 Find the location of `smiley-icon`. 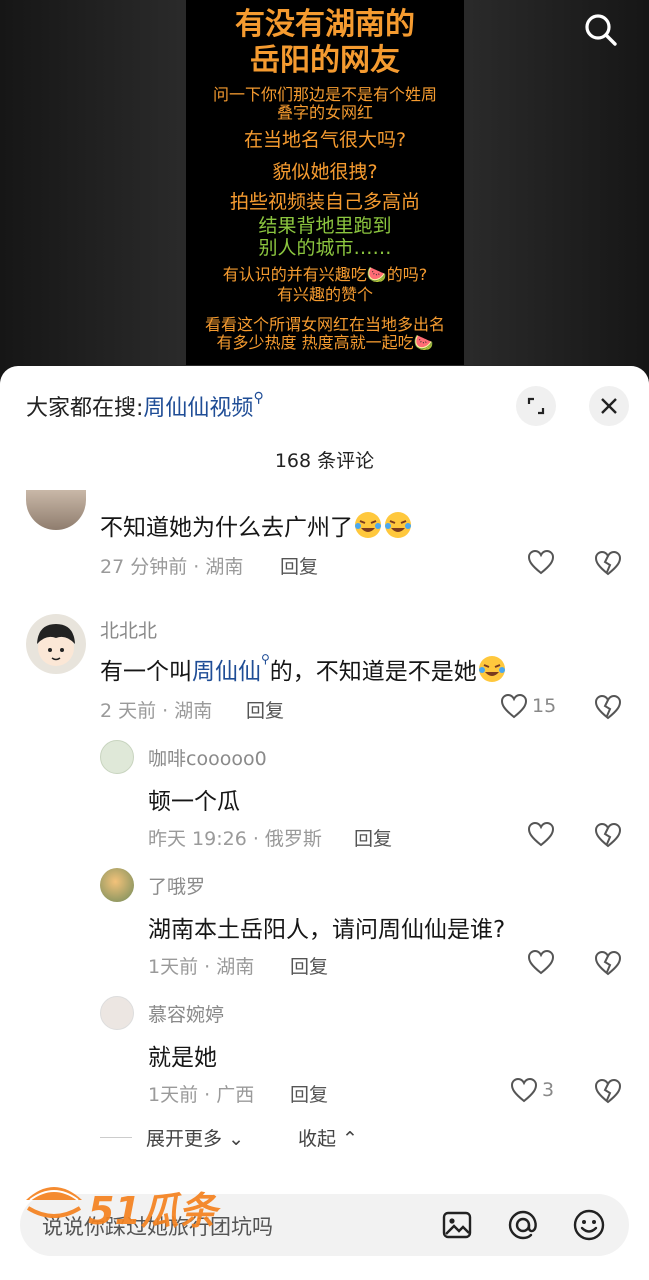

smiley-icon is located at coordinates (589, 1225).